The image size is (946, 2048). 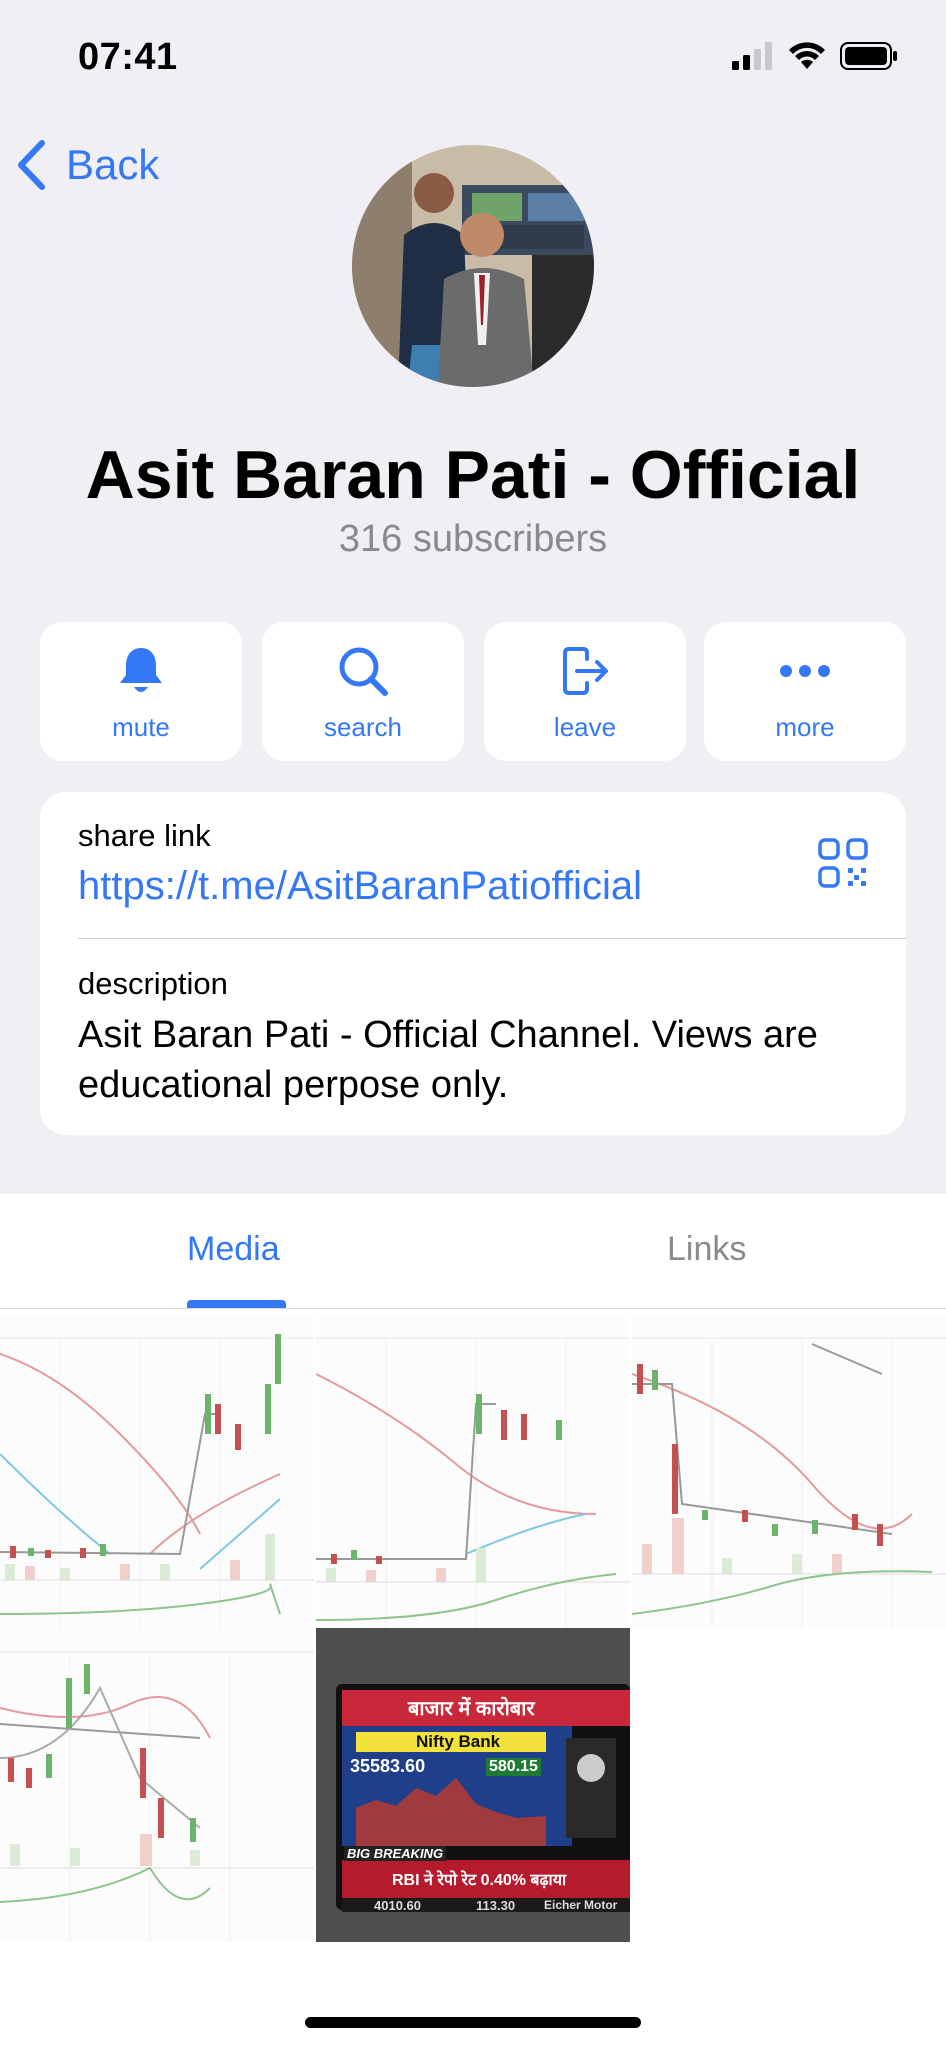 I want to click on tv-banner-text: BIG BREAKING, so click(x=395, y=1853).